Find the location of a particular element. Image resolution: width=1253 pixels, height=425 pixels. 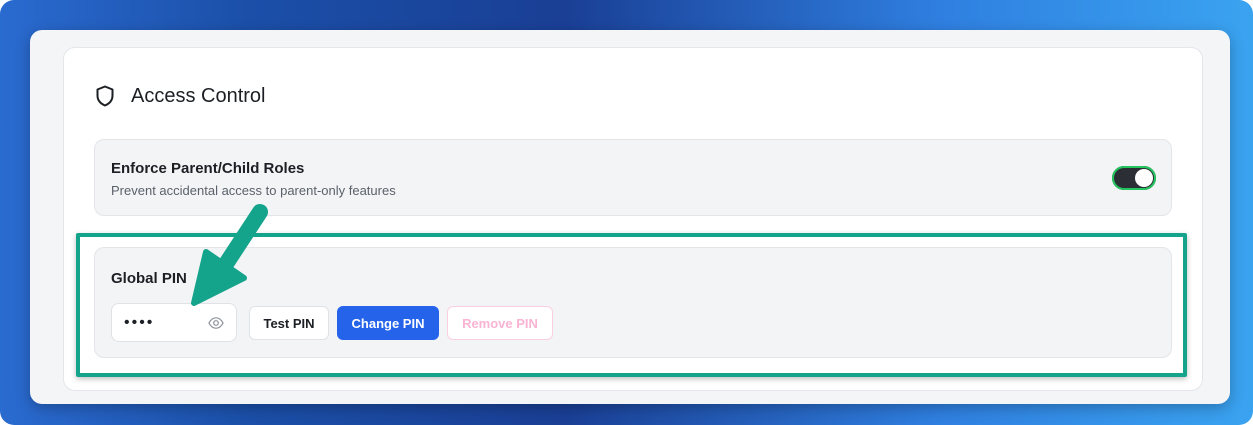

pin-input is located at coordinates (166, 322).